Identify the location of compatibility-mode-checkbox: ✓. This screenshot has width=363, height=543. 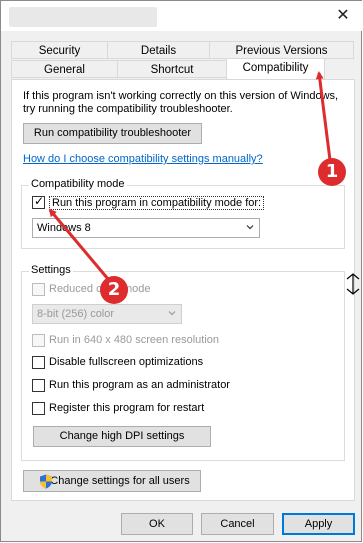
(38, 201).